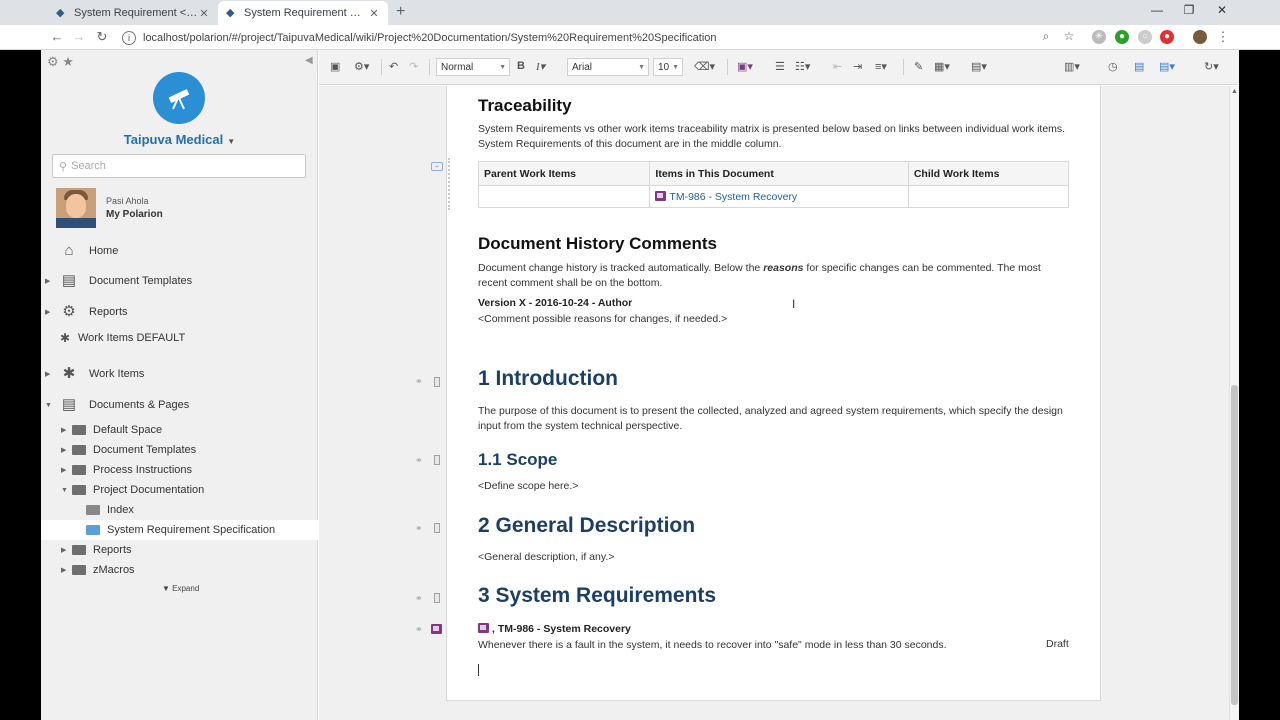 This screenshot has width=1280, height=720. What do you see at coordinates (1113, 66) in the screenshot?
I see `history-icon: ◷` at bounding box center [1113, 66].